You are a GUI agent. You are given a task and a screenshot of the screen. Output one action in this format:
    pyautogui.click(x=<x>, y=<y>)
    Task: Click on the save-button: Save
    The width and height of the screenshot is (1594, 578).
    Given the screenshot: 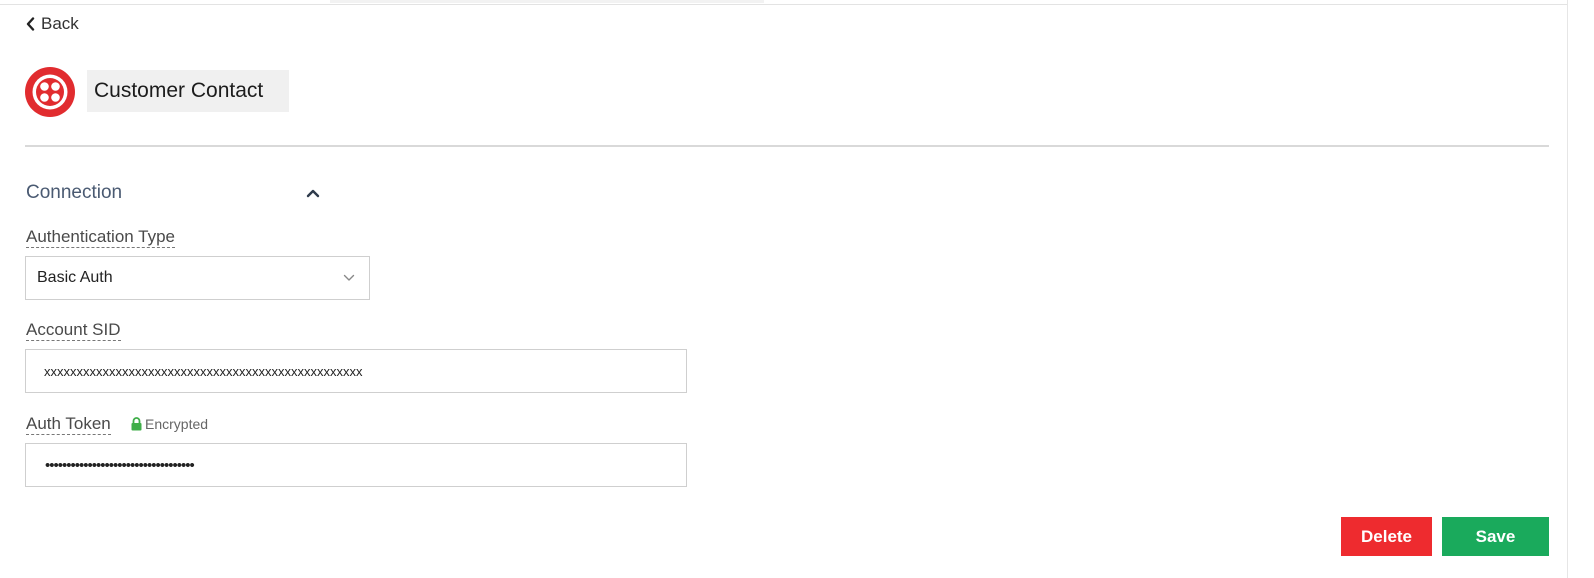 What is the action you would take?
    pyautogui.click(x=1495, y=536)
    